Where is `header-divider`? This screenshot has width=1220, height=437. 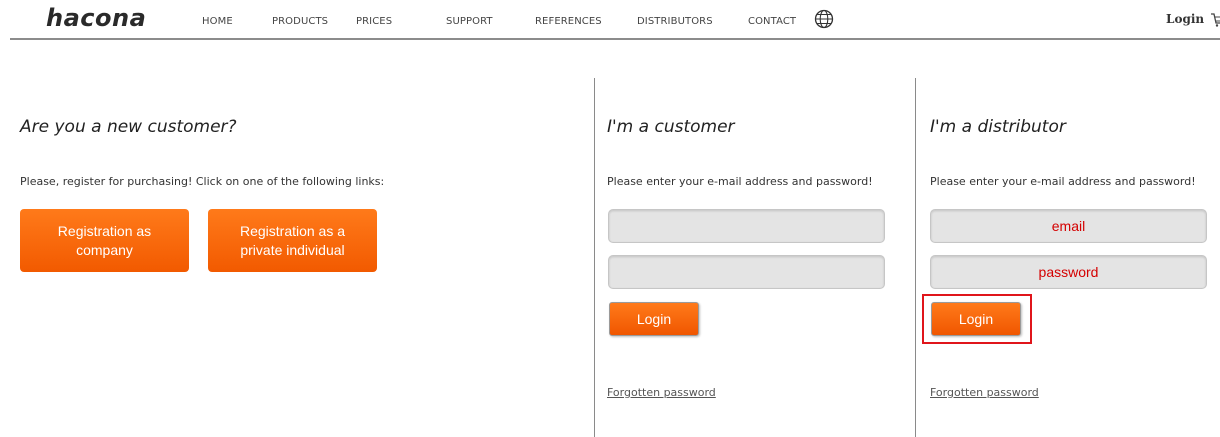
header-divider is located at coordinates (615, 39).